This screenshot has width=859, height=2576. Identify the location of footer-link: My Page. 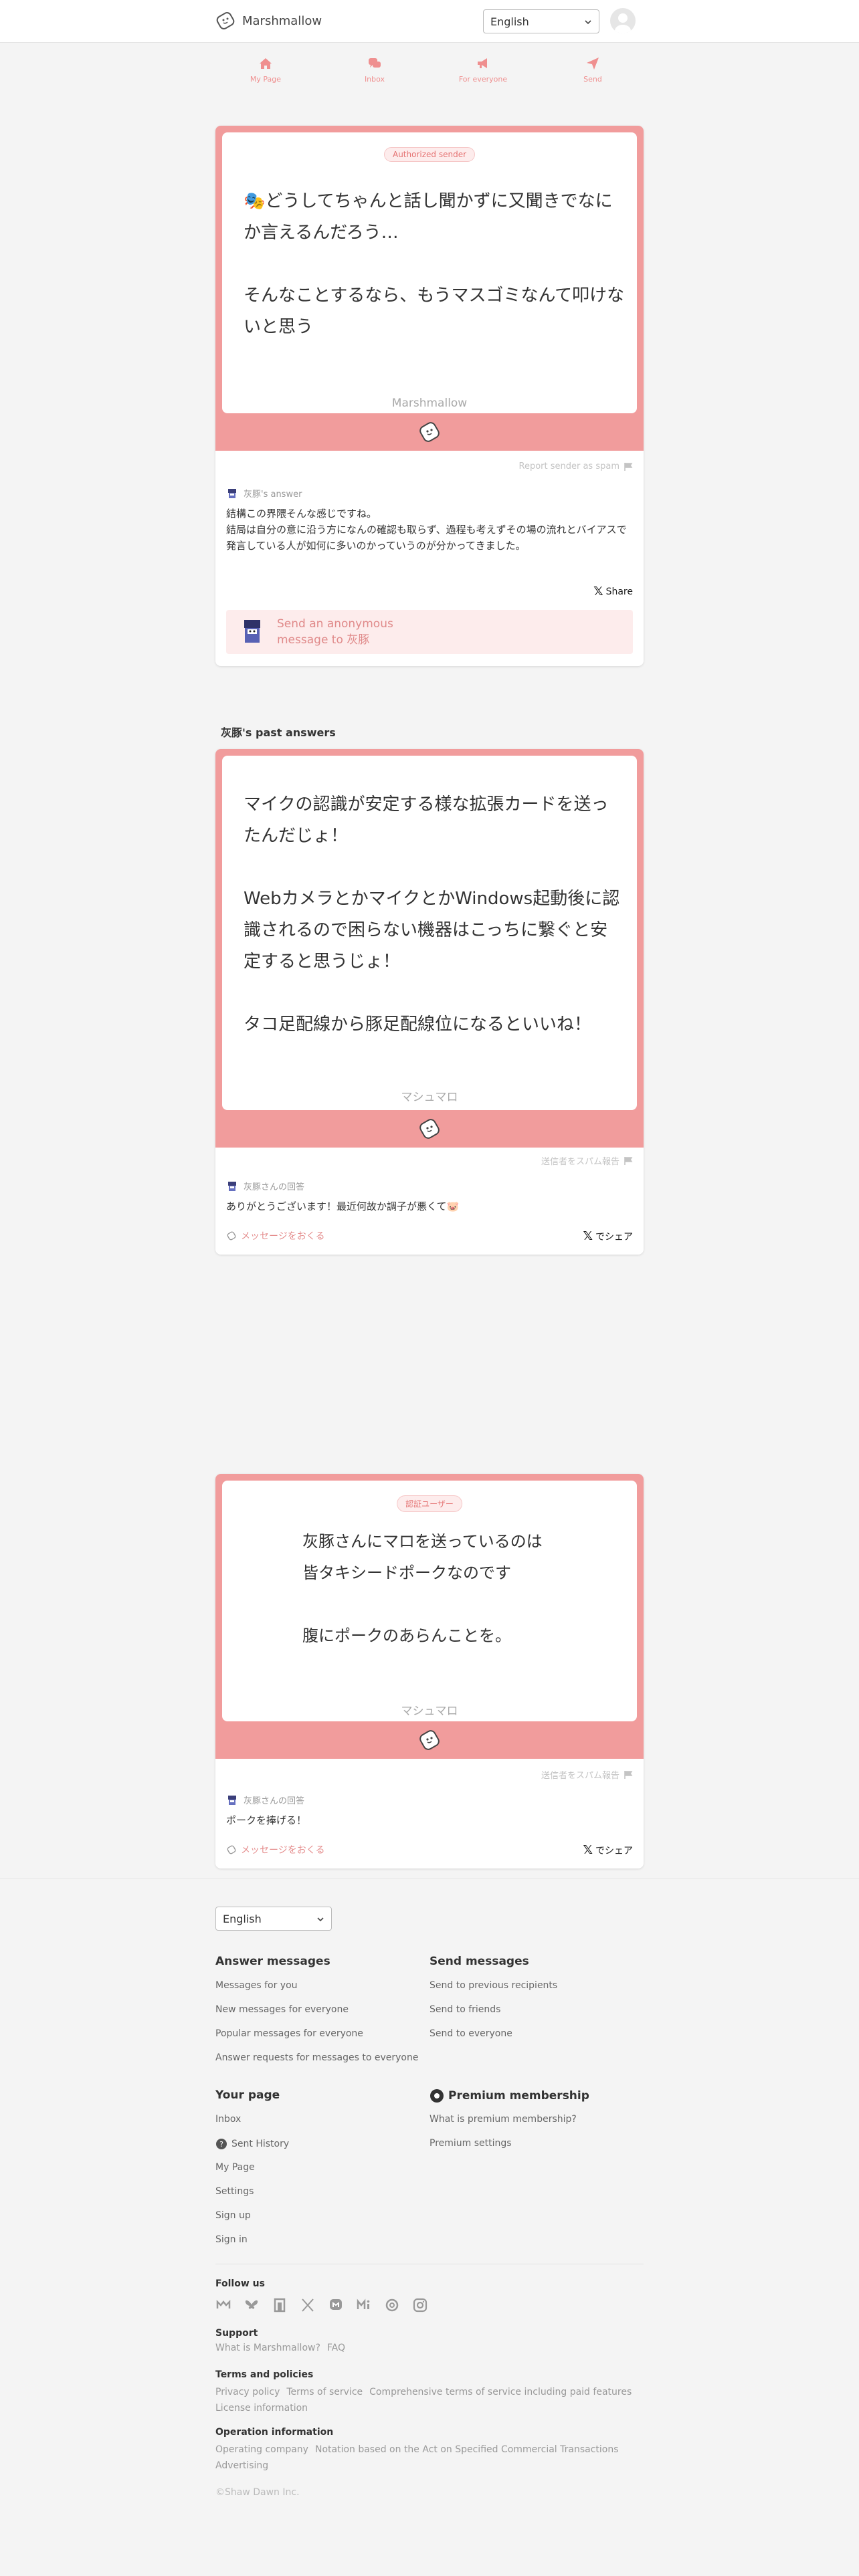
(235, 2168).